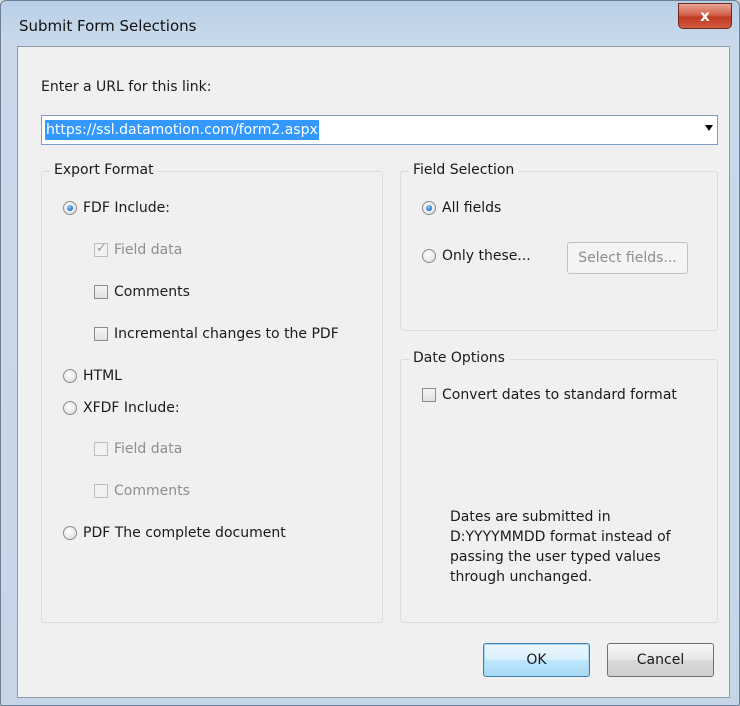  What do you see at coordinates (660, 660) in the screenshot?
I see `cancel-button: Cancel` at bounding box center [660, 660].